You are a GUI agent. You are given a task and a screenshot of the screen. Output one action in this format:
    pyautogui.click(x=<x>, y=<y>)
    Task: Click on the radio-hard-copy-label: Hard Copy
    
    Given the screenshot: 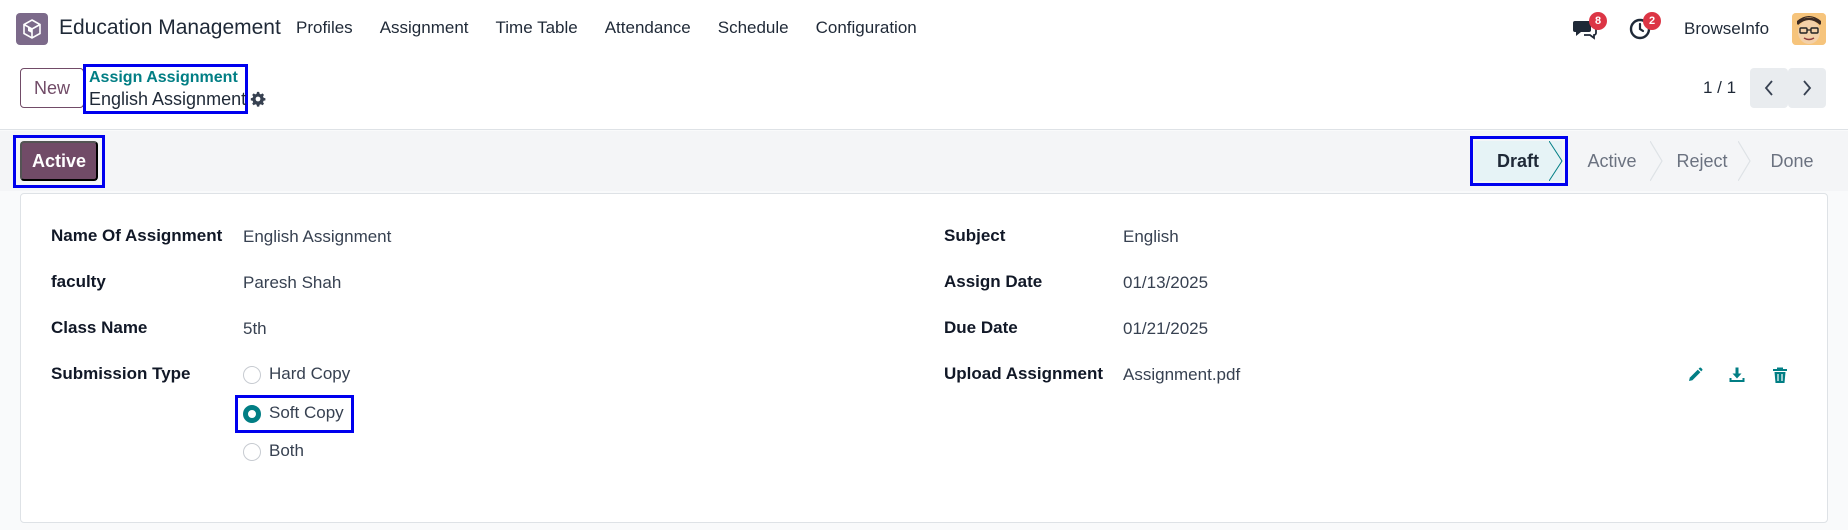 What is the action you would take?
    pyautogui.click(x=309, y=374)
    